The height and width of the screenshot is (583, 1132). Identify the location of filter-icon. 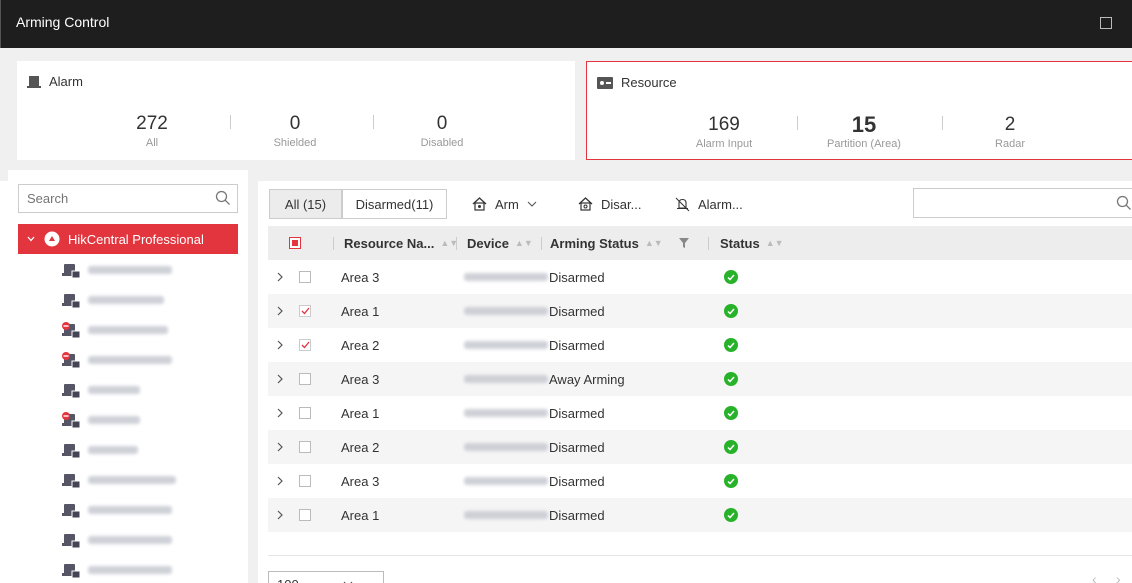
(683, 243).